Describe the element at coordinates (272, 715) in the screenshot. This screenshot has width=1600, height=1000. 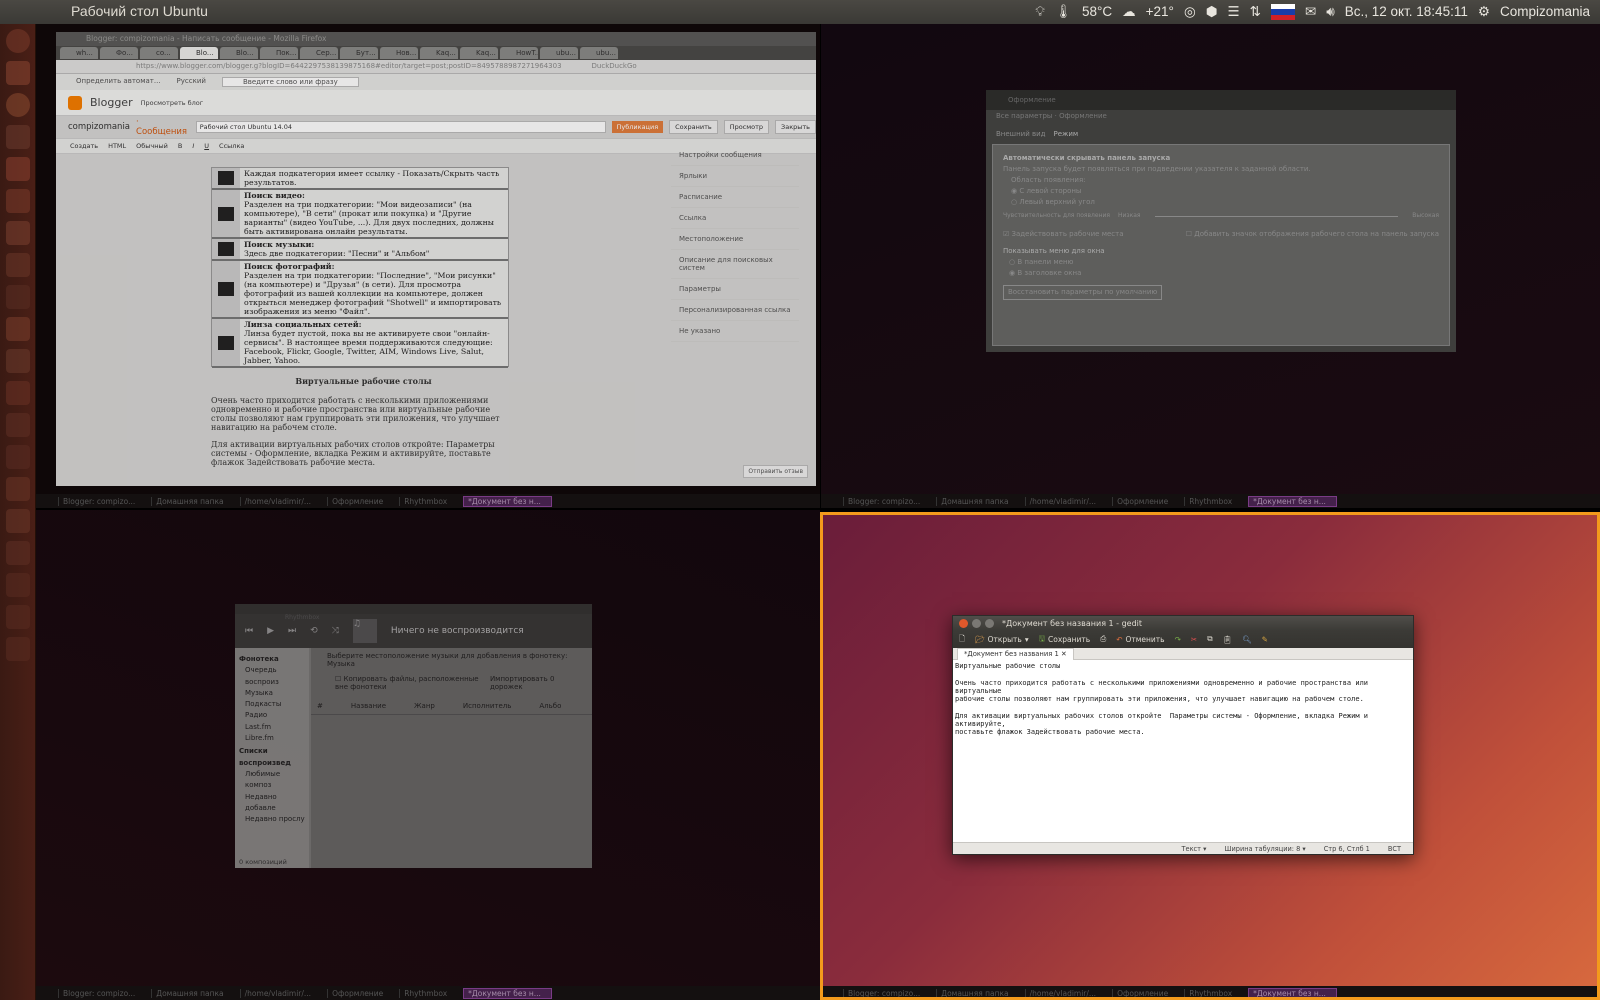
I see `sidebar-item: Радио` at that location.